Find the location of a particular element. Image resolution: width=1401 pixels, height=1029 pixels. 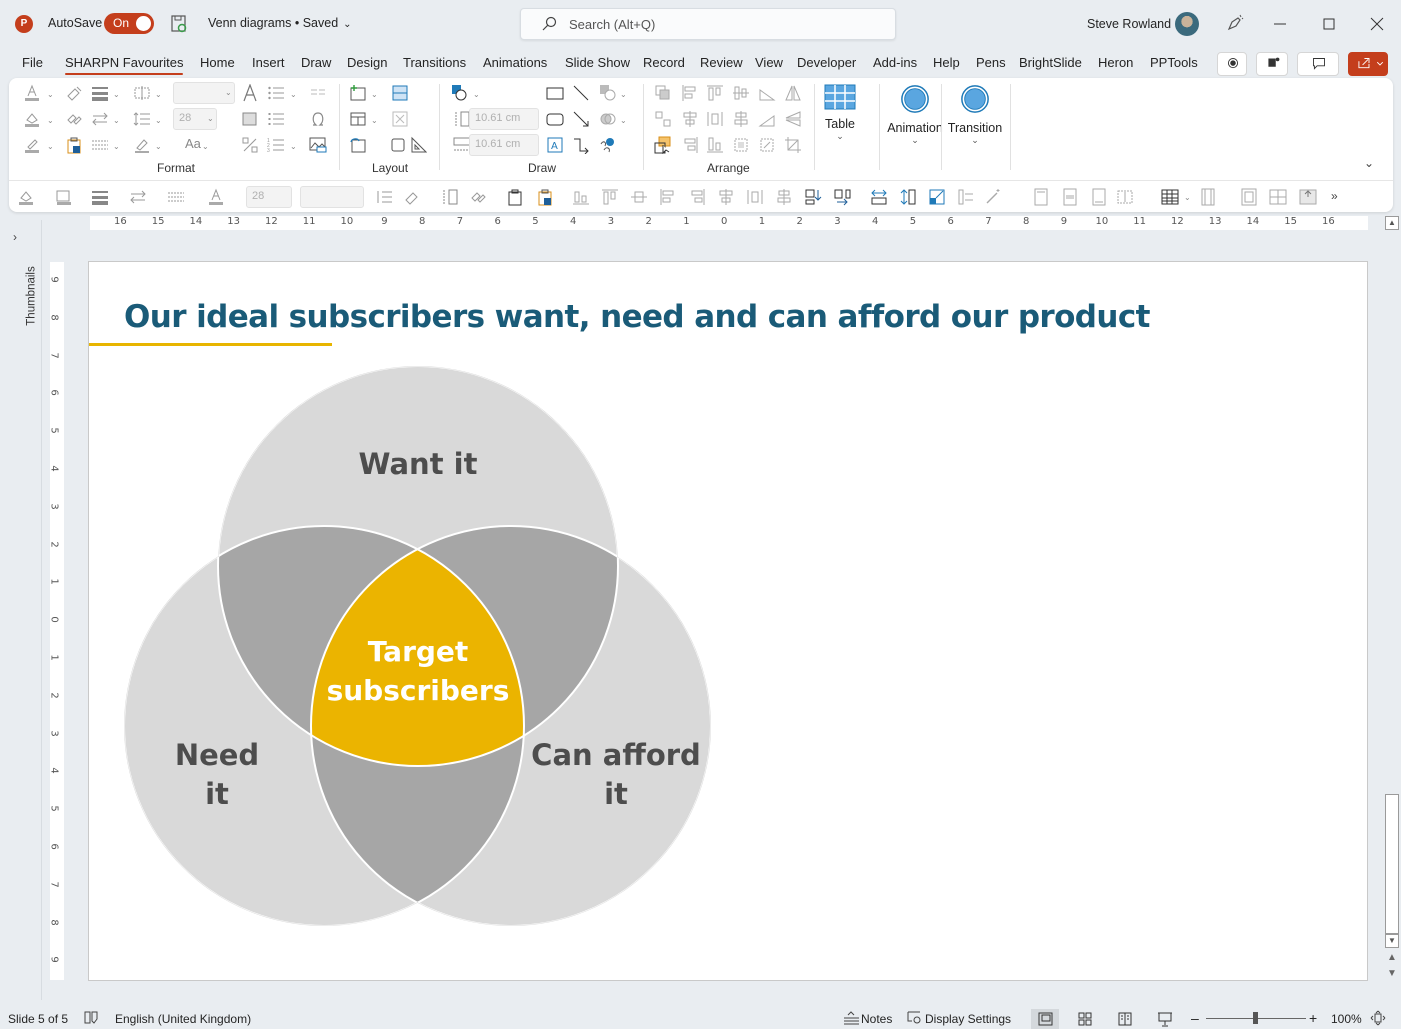

shape-style-icon is located at coordinates (608, 93).